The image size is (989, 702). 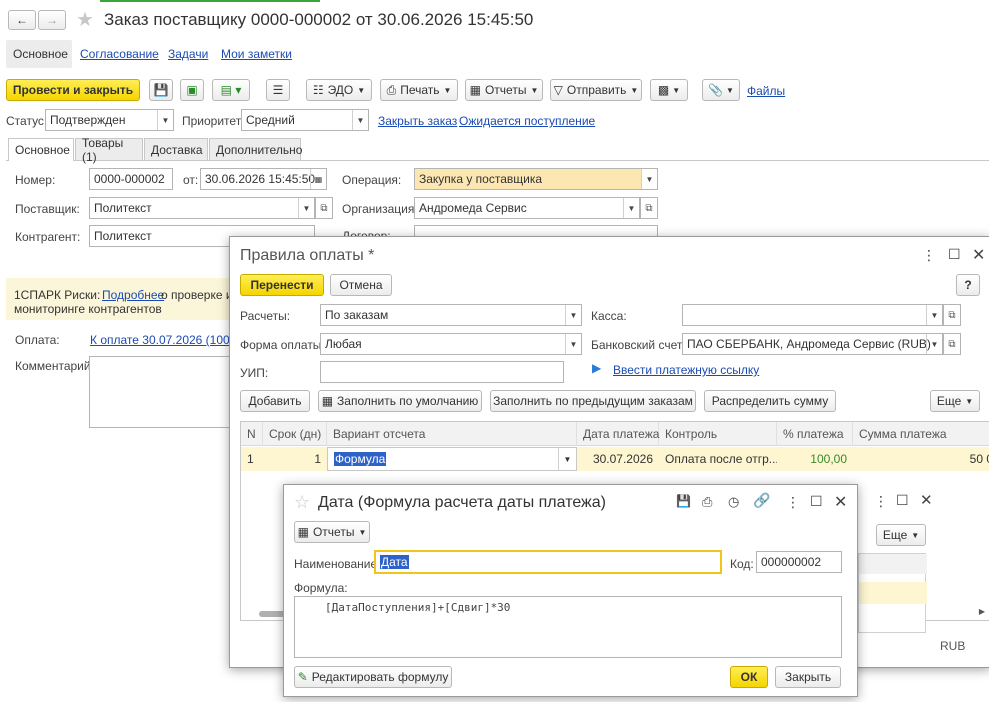 I want to click on post-and-close-button: Провести и закрыть, so click(x=73, y=90).